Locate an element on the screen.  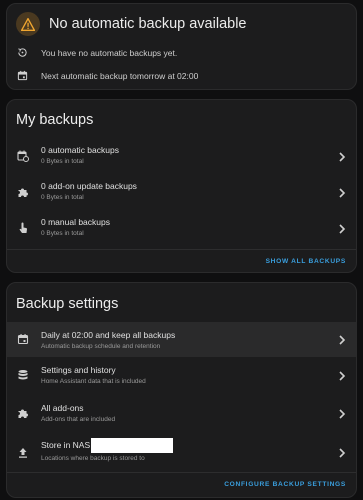
backup-settings-title: Backup settings is located at coordinates (67, 304).